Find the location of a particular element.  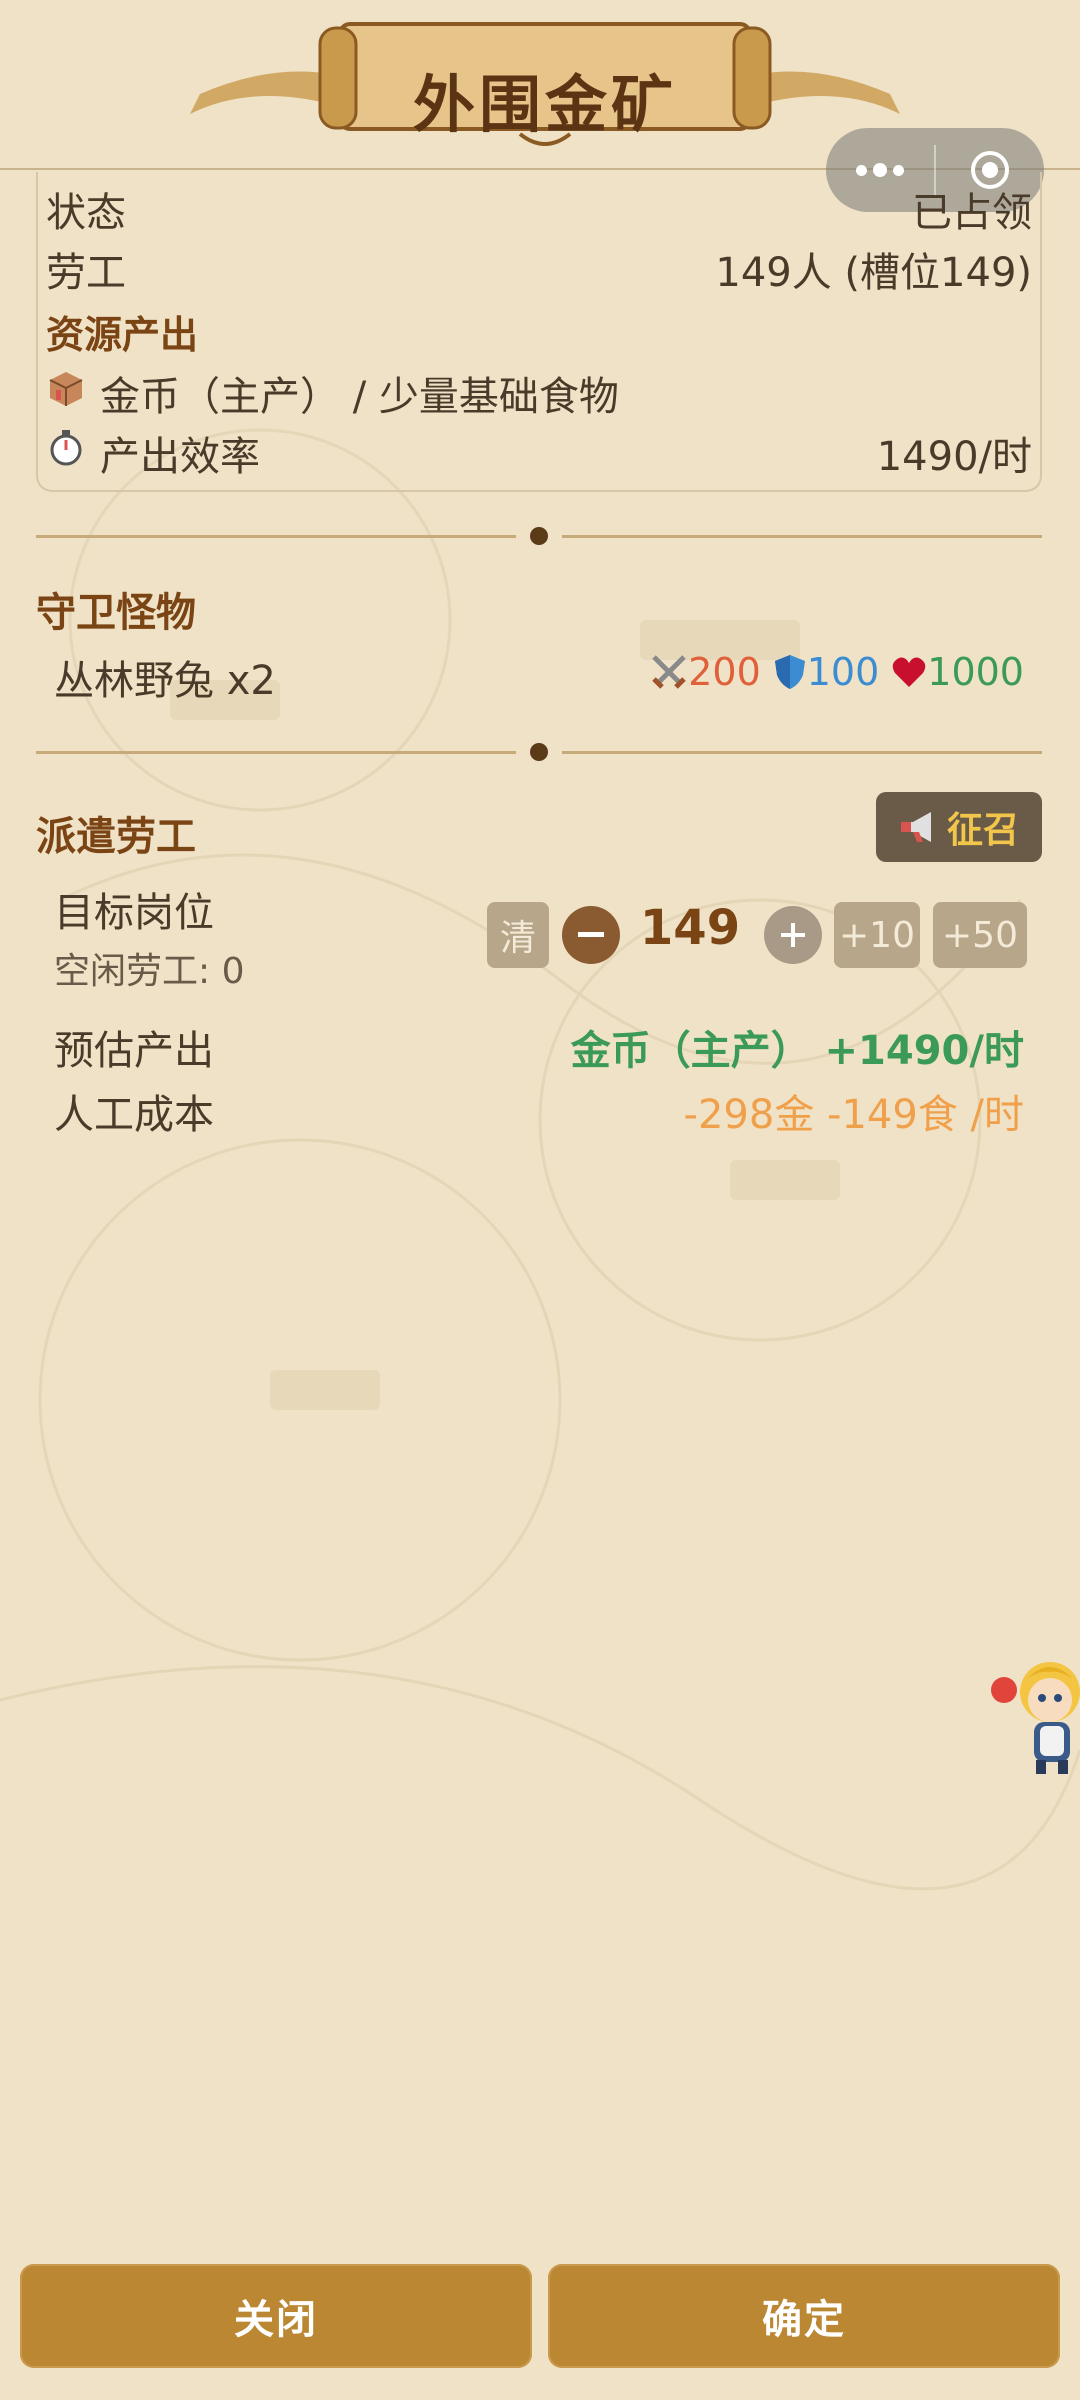

worker-count: 149 is located at coordinates (690, 928).